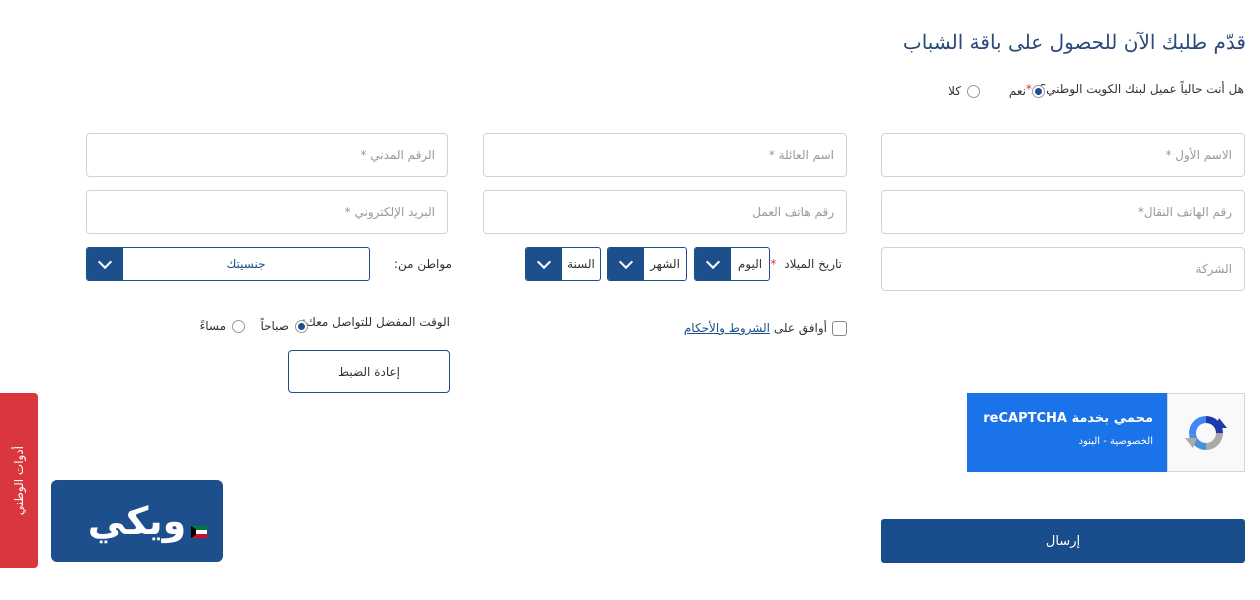 This screenshot has width=1260, height=600. I want to click on birthdate-label: تاريخ الميلاد *, so click(806, 264).